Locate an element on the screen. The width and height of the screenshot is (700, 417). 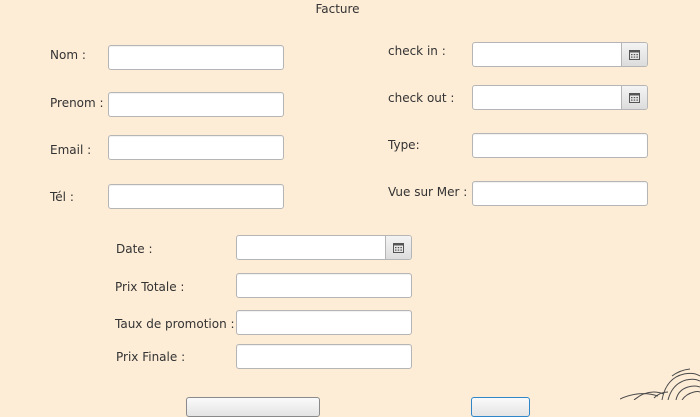
checkin-calendar-button is located at coordinates (634, 54).